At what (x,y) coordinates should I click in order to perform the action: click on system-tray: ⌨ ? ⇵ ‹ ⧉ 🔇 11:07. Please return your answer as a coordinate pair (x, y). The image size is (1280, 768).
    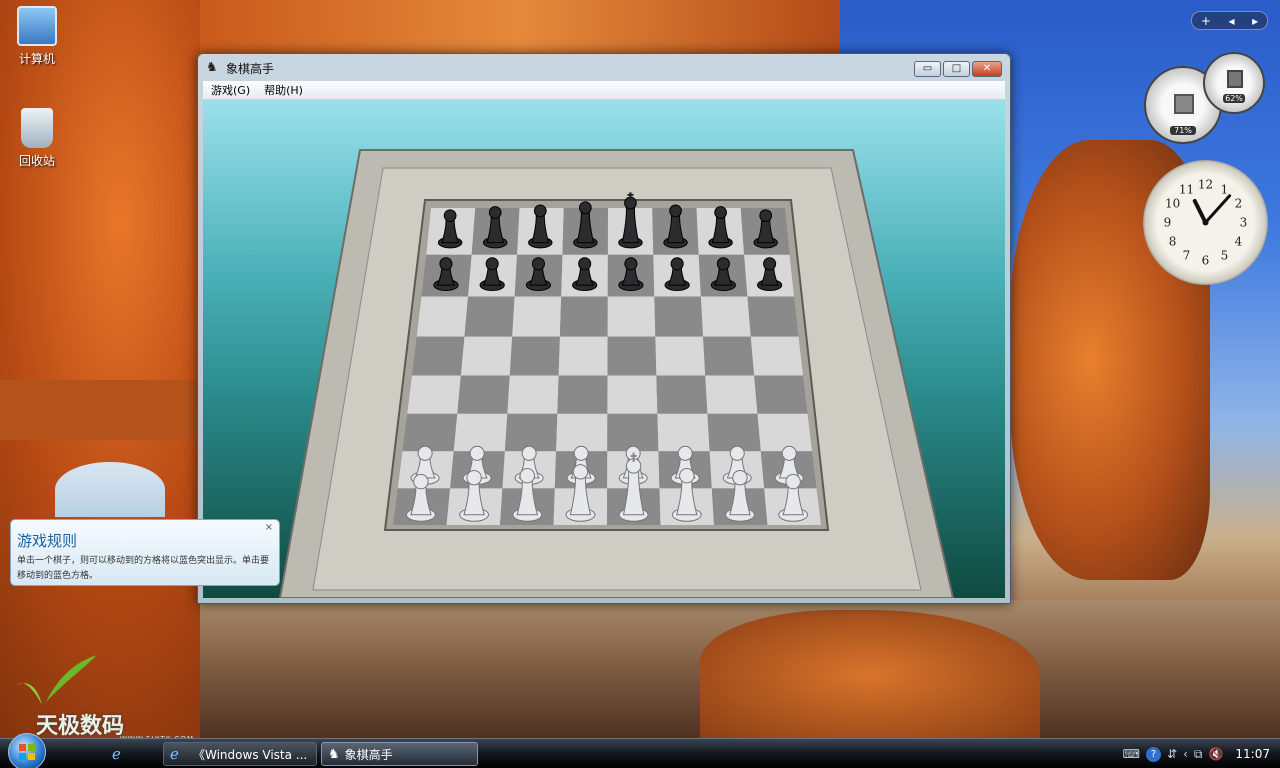
    Looking at the image, I should click on (1201, 753).